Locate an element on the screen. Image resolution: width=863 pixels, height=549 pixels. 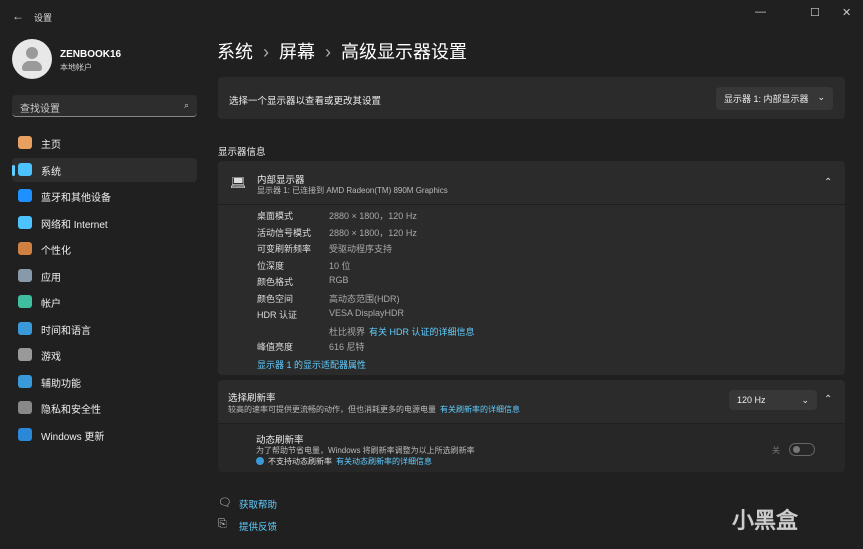
feedback-link: 提供反馈 is located at coordinates (258, 526).